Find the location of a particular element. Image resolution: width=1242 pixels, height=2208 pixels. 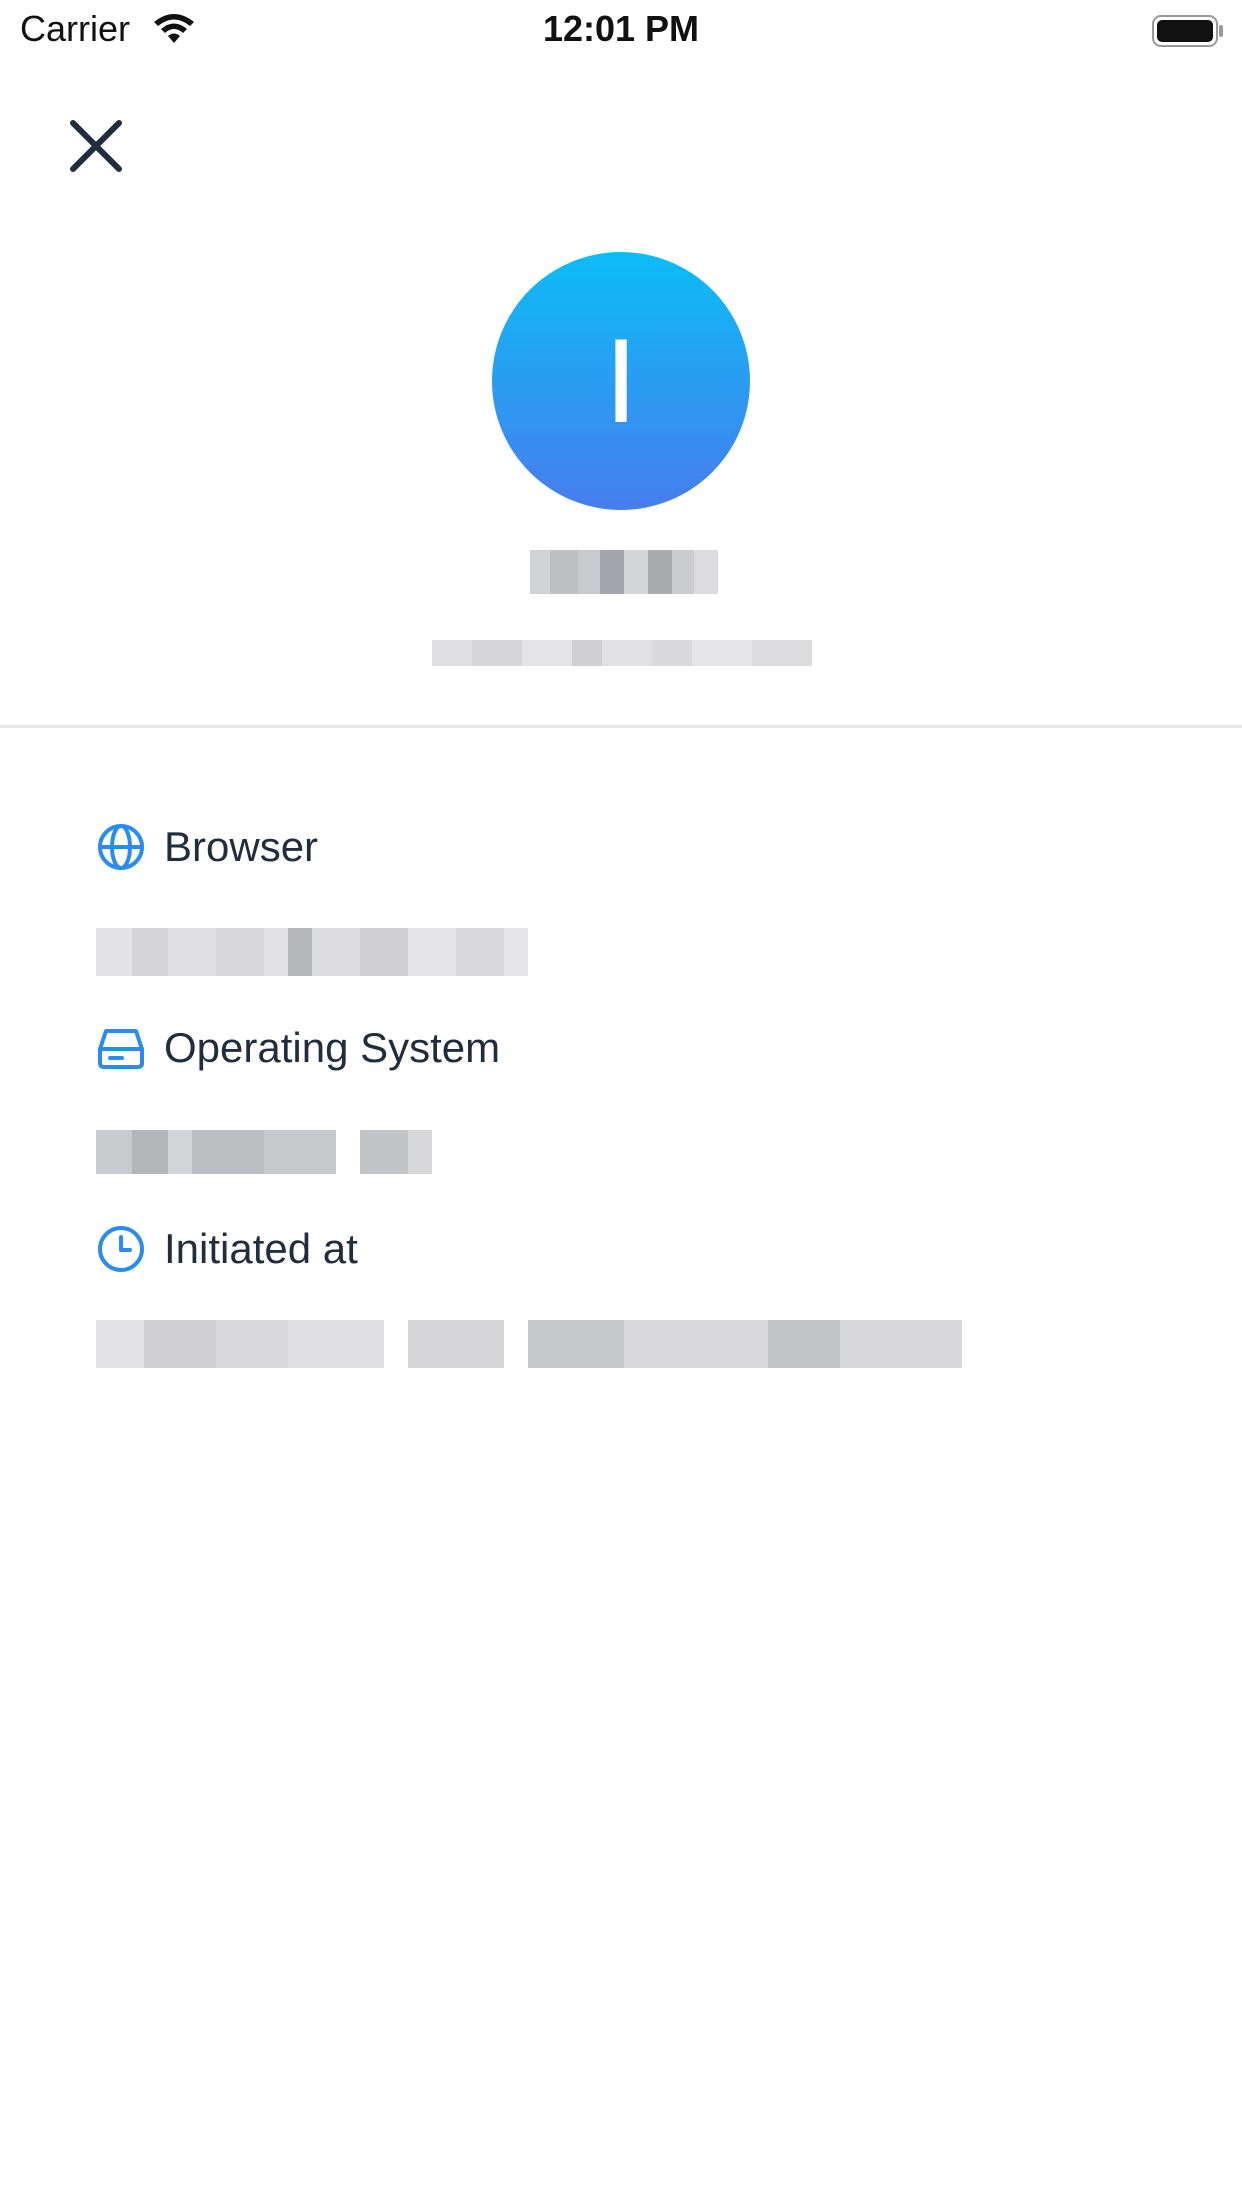

browser-label: Browser is located at coordinates (241, 846).